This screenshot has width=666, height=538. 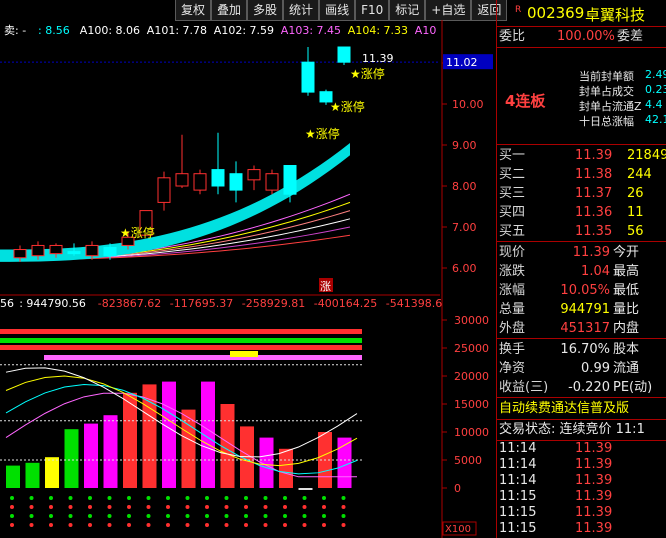 I want to click on price-tick-label: 9.00, so click(x=464, y=145).